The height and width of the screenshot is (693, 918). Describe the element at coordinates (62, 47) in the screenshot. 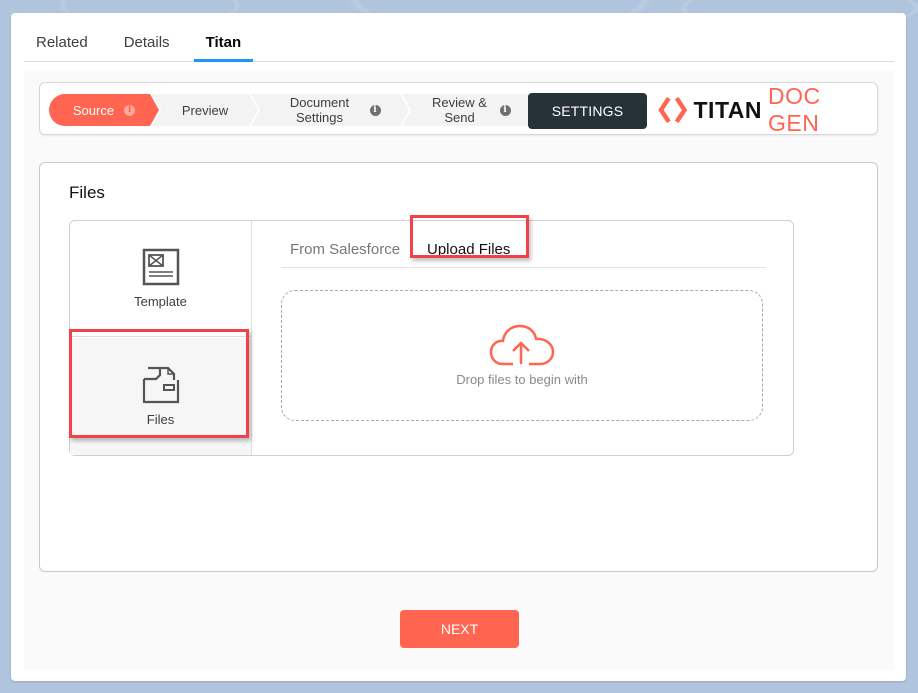

I see `tab-related: Related` at that location.